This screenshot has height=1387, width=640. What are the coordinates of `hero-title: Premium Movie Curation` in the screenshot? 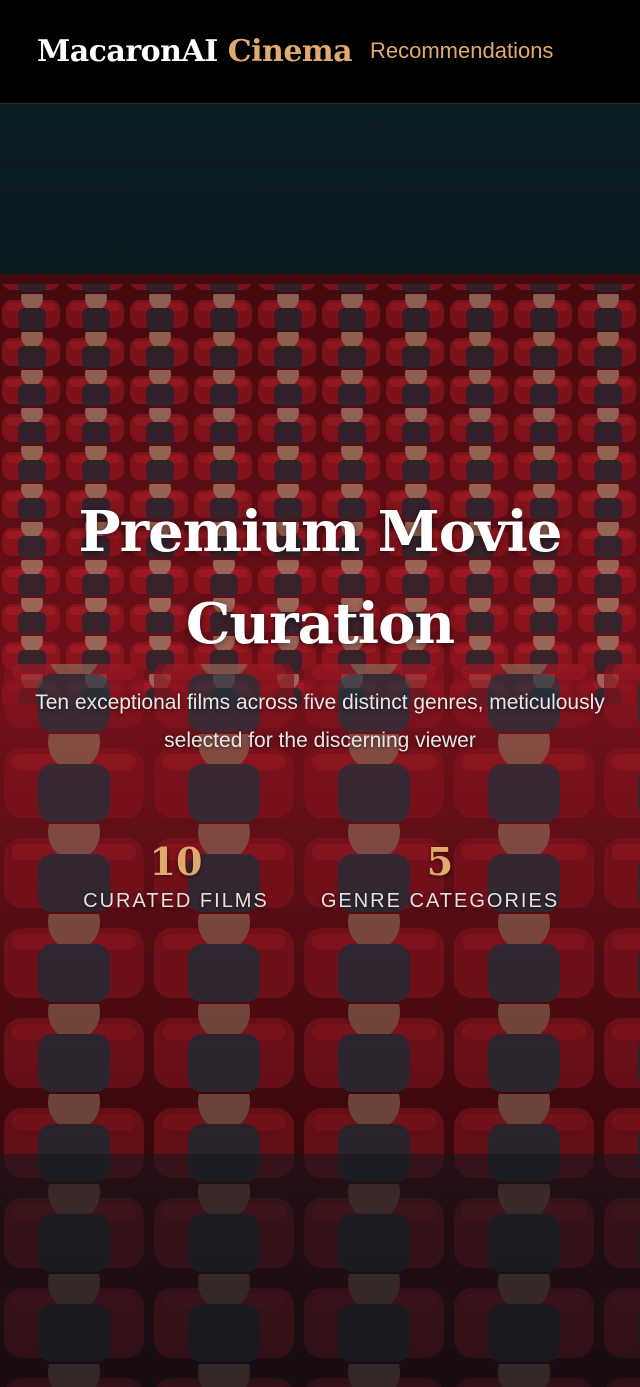 It's located at (320, 578).